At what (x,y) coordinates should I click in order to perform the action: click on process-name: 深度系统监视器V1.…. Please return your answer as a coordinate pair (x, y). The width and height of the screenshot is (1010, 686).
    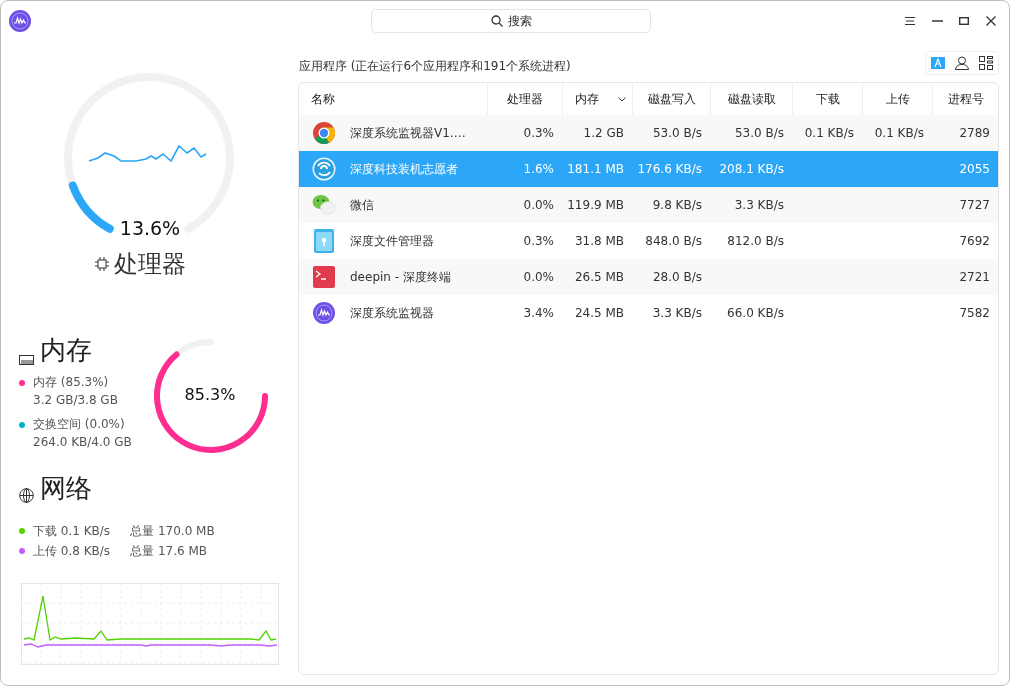
    Looking at the image, I should click on (408, 133).